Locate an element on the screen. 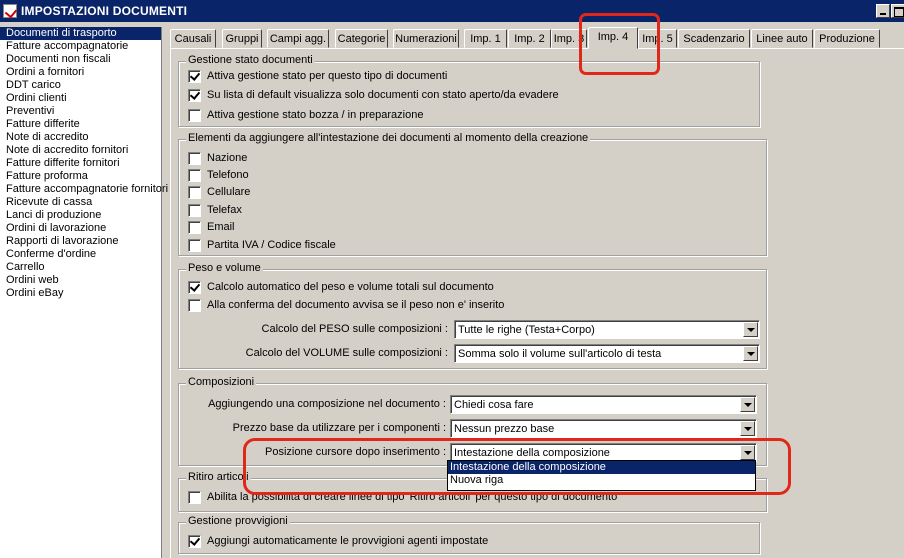 This screenshot has width=904, height=558. checkbox-label: Cellulare is located at coordinates (229, 192).